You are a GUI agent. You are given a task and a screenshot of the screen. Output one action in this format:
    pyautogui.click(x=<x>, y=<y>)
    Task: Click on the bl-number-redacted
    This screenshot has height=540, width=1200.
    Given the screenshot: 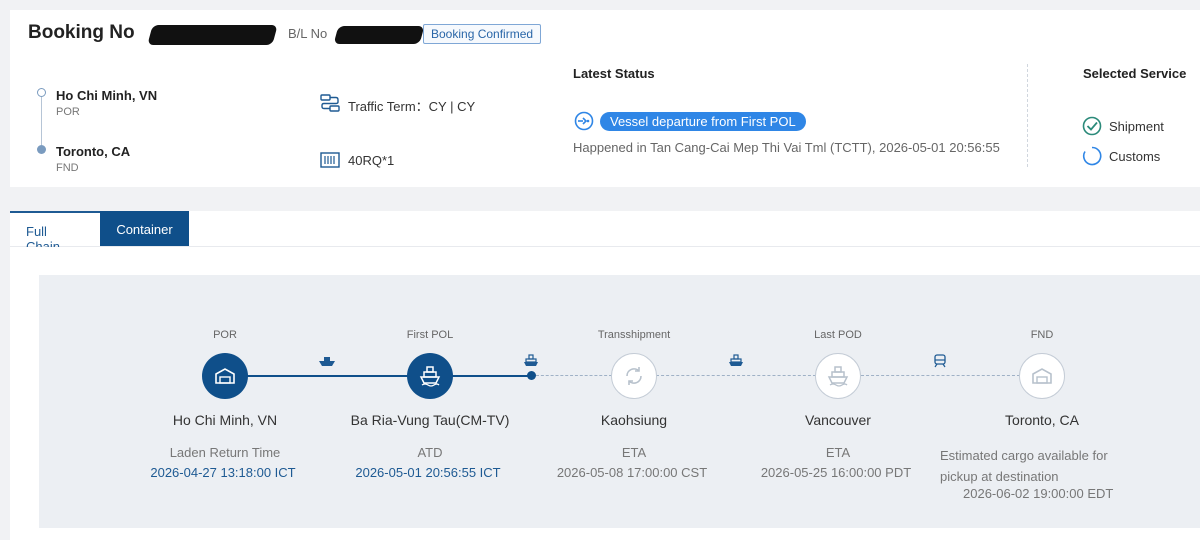 What is the action you would take?
    pyautogui.click(x=379, y=35)
    